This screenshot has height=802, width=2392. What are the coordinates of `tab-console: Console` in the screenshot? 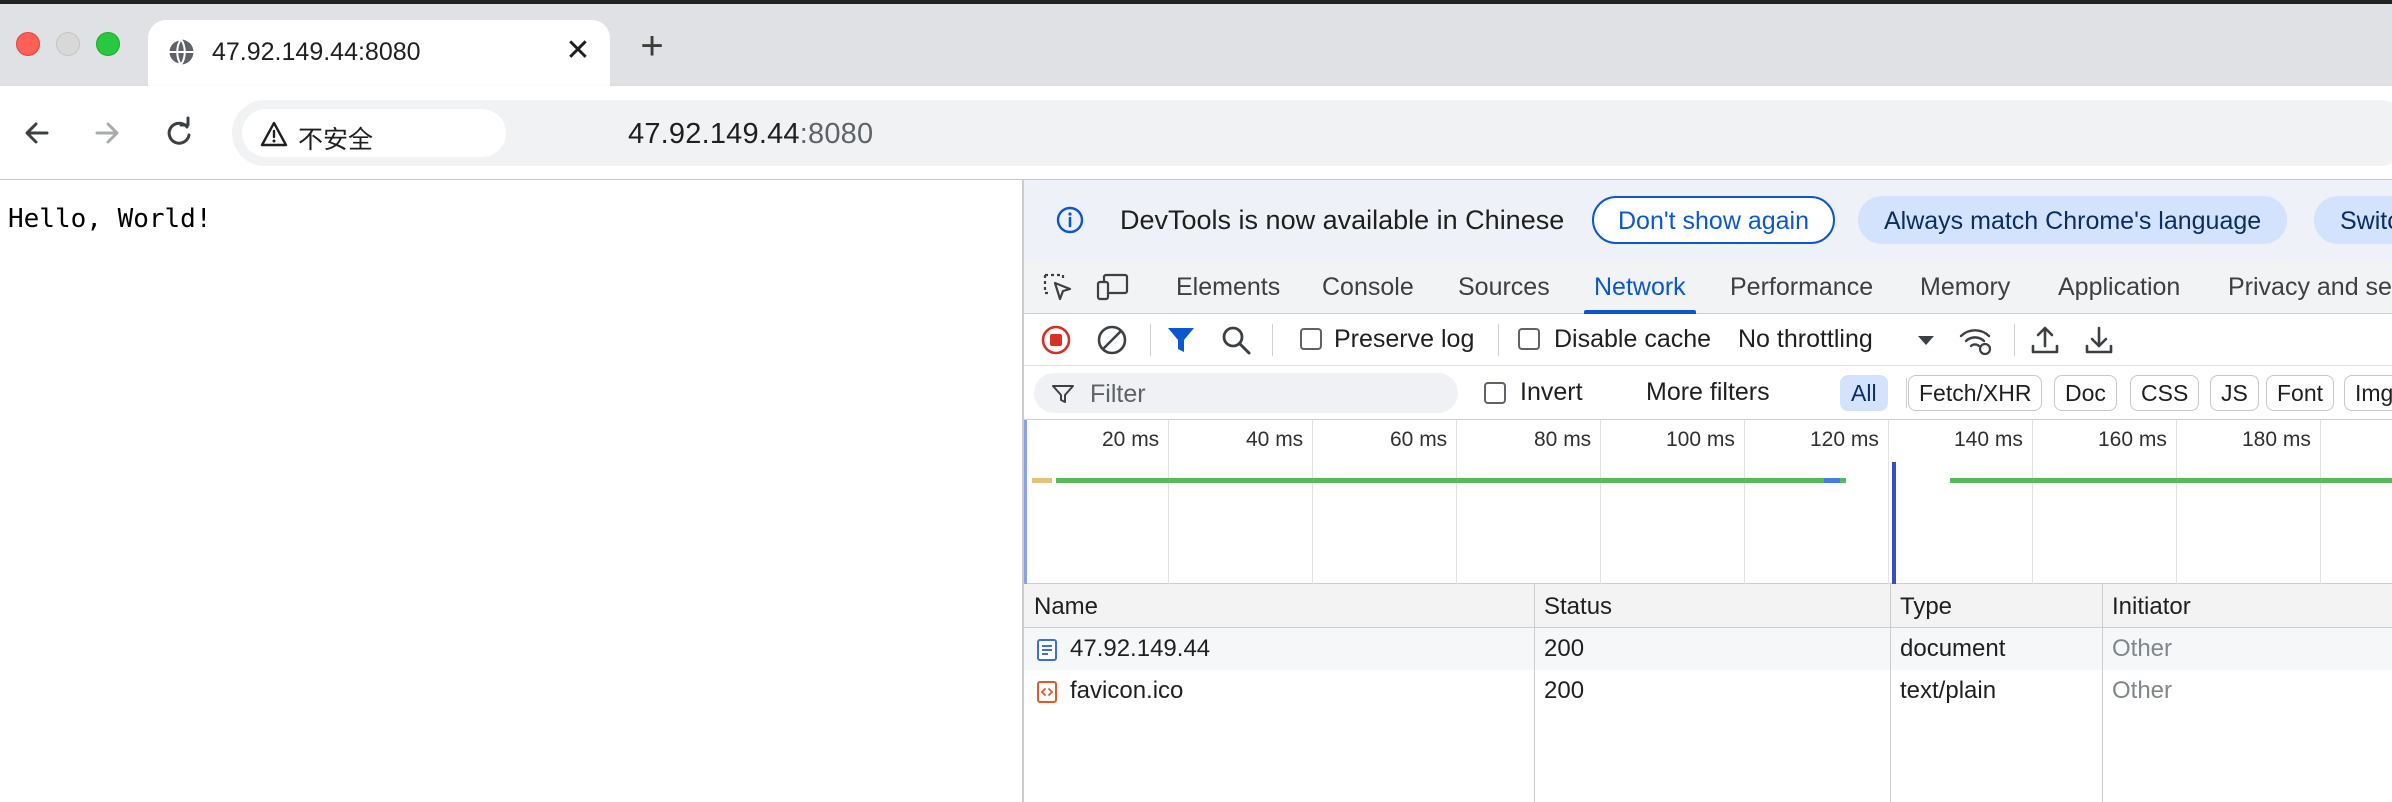 It's located at (1368, 287).